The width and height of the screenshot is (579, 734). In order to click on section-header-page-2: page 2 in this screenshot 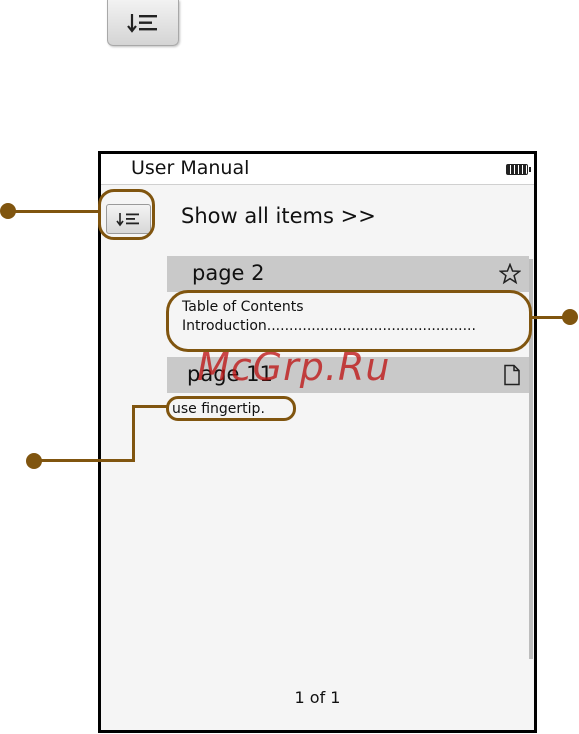, I will do `click(348, 274)`.